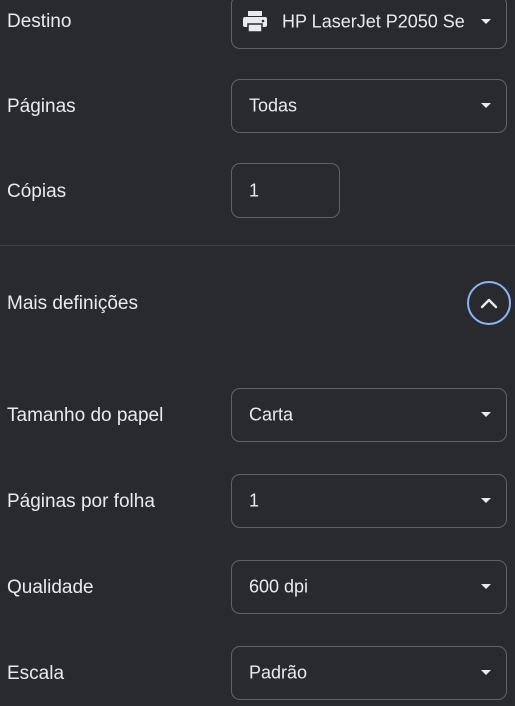 The image size is (515, 706). Describe the element at coordinates (279, 586) in the screenshot. I see `quality-value: 600 dpi` at that location.